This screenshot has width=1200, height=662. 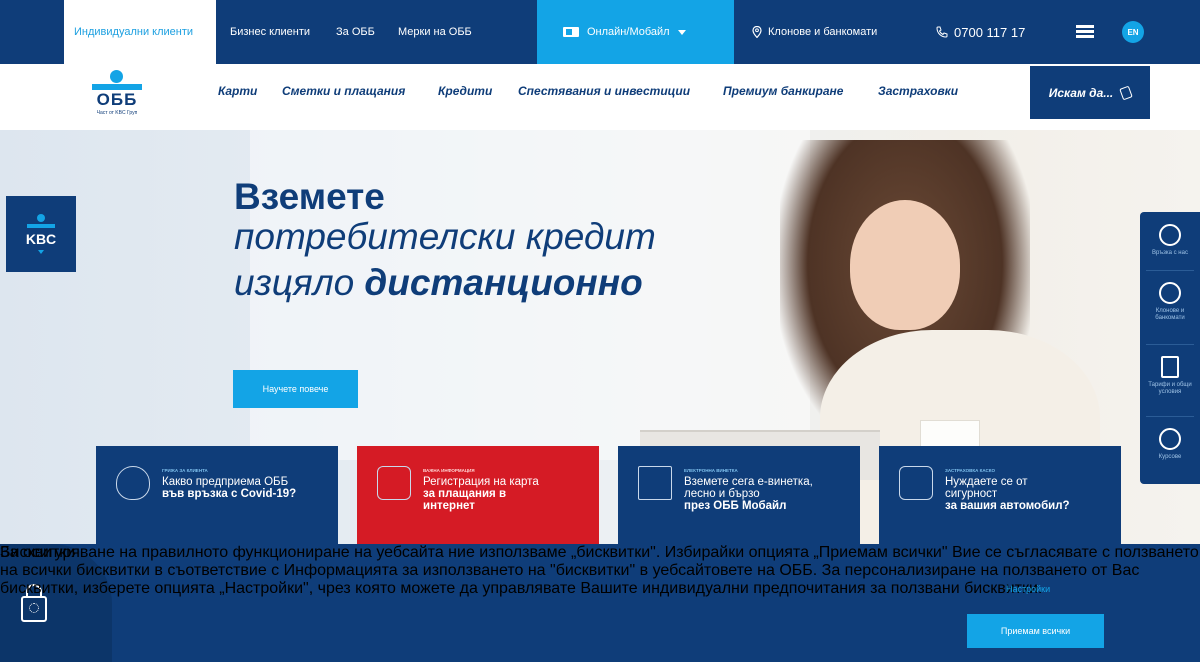 I want to click on tab-label: За ОББ, so click(x=355, y=32).